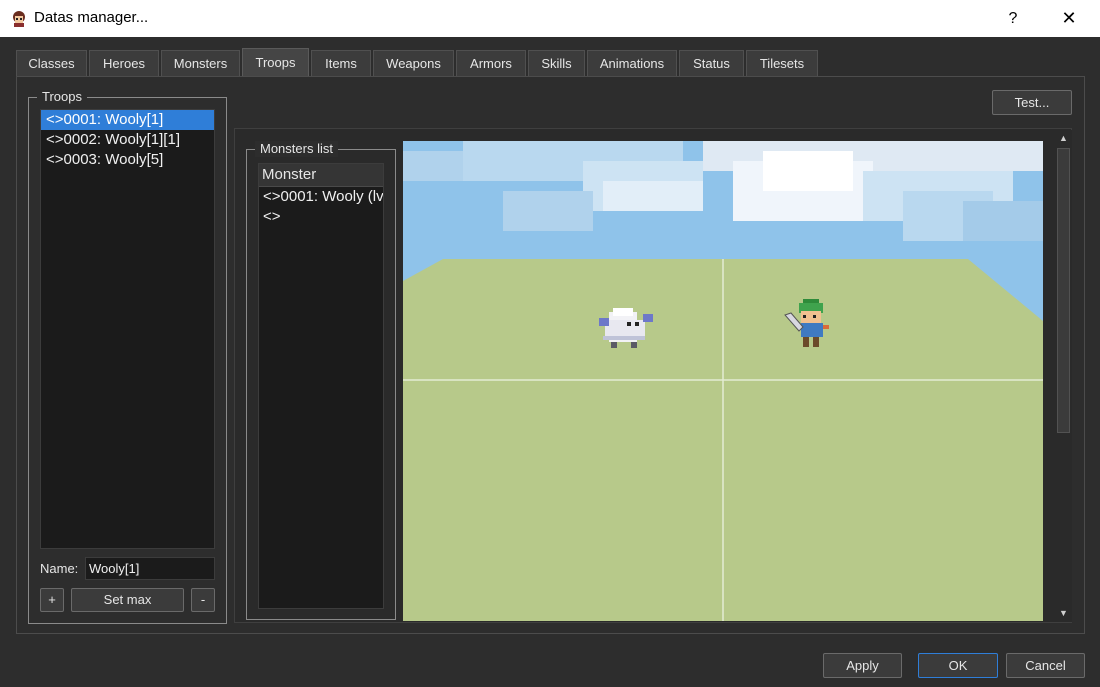  Describe the element at coordinates (958, 665) in the screenshot. I see `ok-button: OK` at that location.